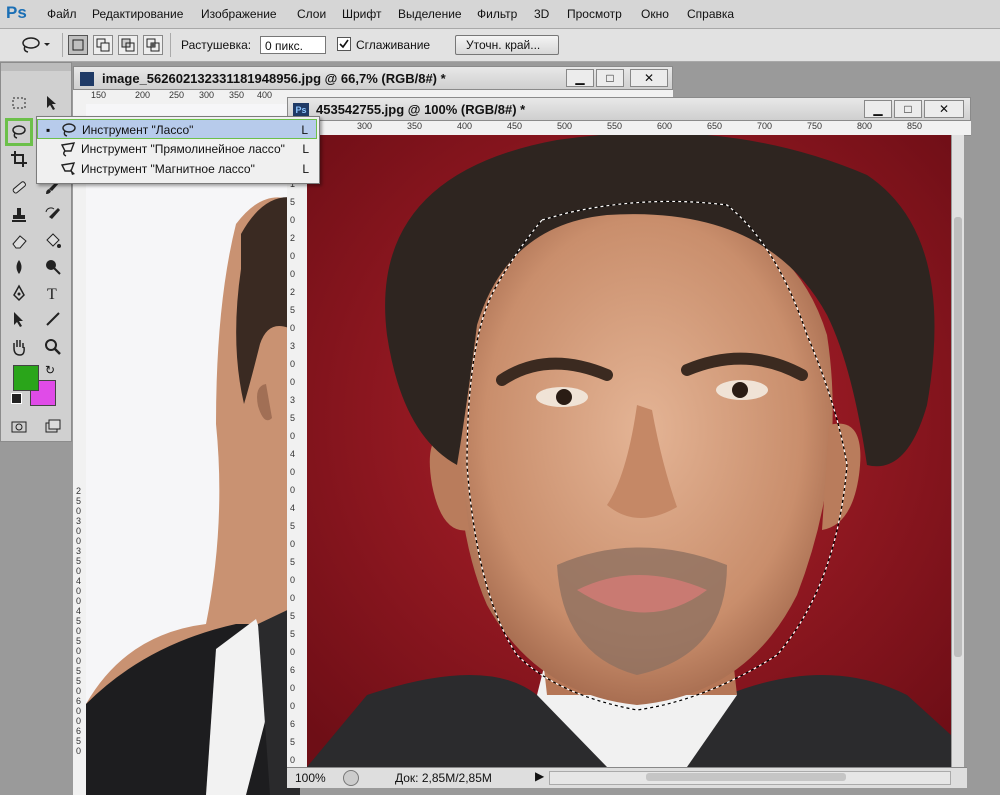  Describe the element at coordinates (50, 370) in the screenshot. I see `swap-colors-icon: ↻` at that location.